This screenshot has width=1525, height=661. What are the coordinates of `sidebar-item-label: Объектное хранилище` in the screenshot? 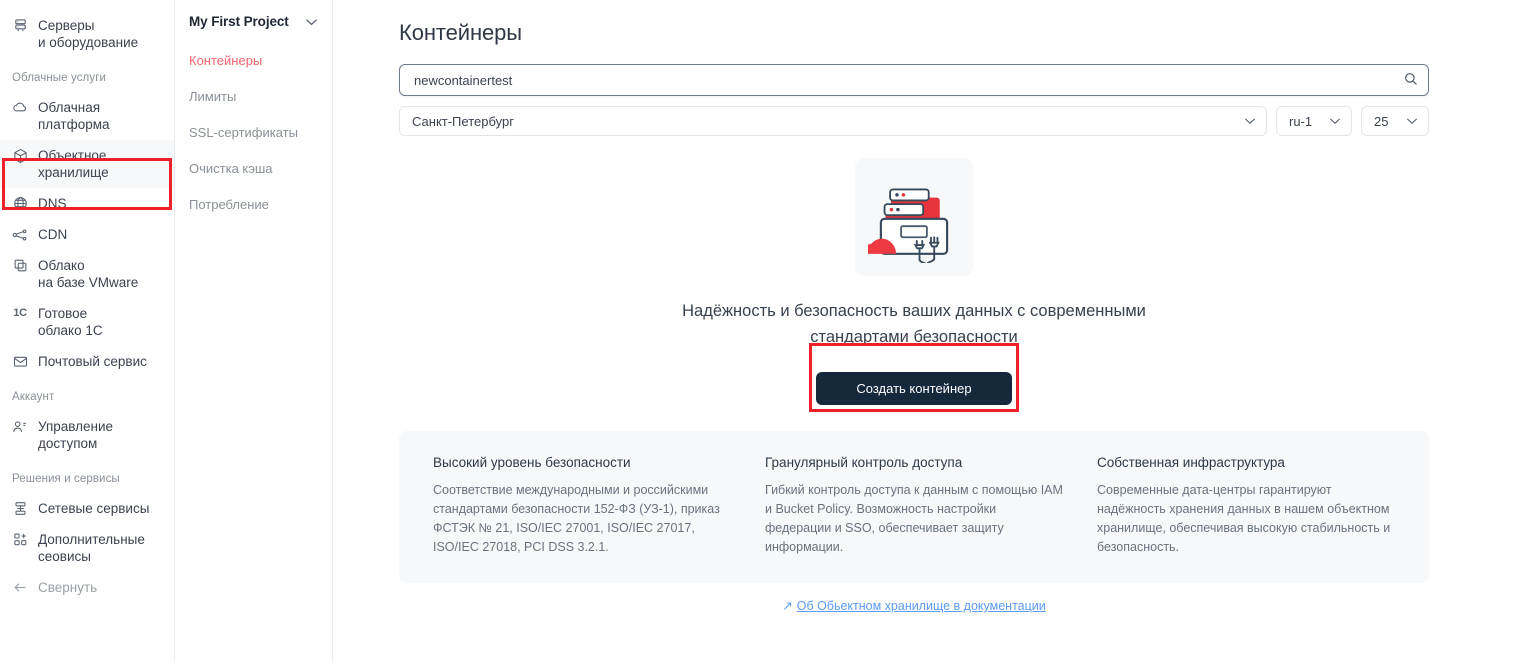 It's located at (73, 164).